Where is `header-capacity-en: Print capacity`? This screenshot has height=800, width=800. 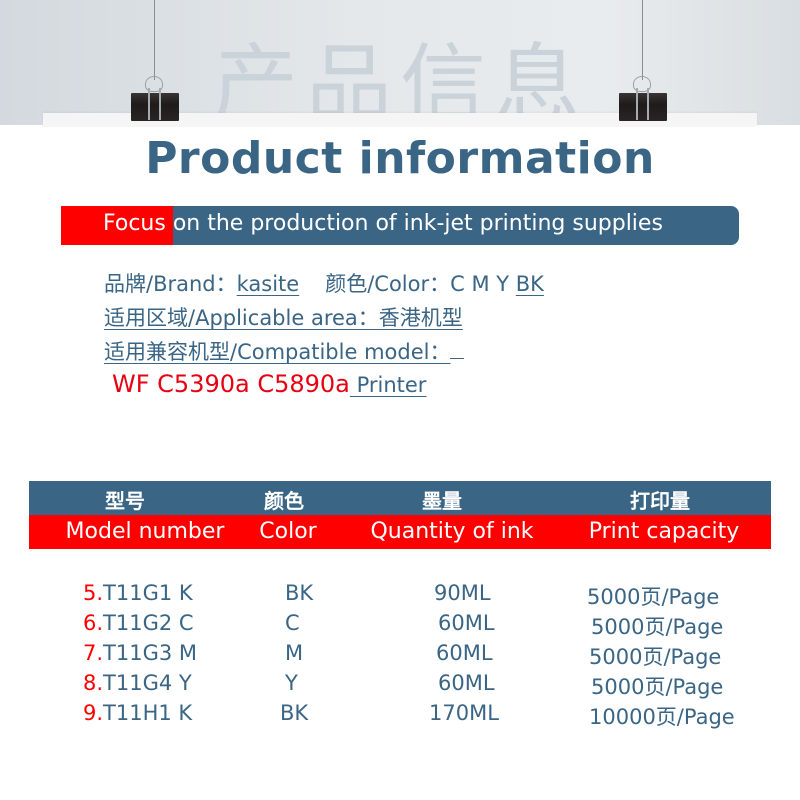 header-capacity-en: Print capacity is located at coordinates (664, 531).